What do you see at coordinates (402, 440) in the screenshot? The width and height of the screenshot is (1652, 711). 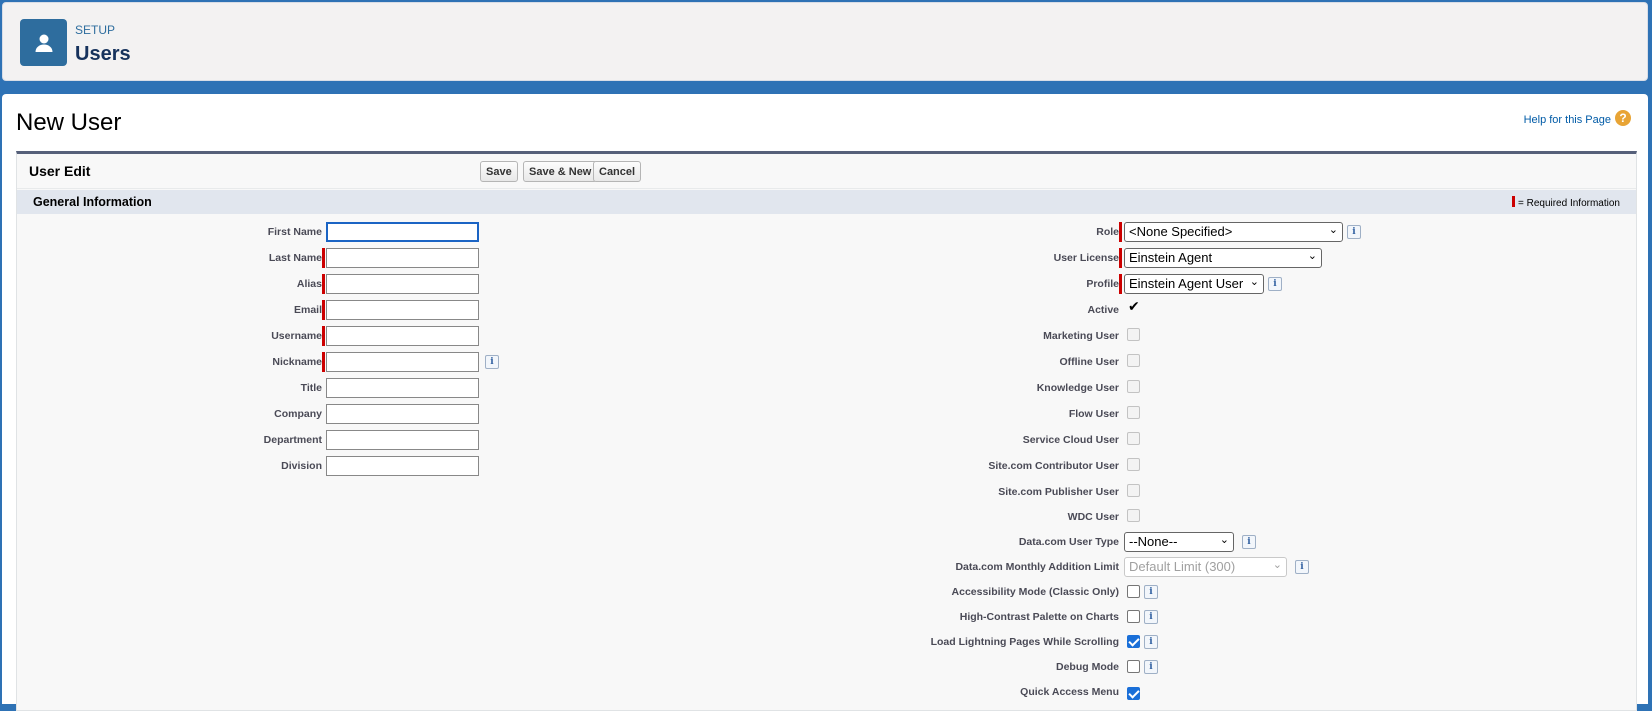 I see `department-input` at bounding box center [402, 440].